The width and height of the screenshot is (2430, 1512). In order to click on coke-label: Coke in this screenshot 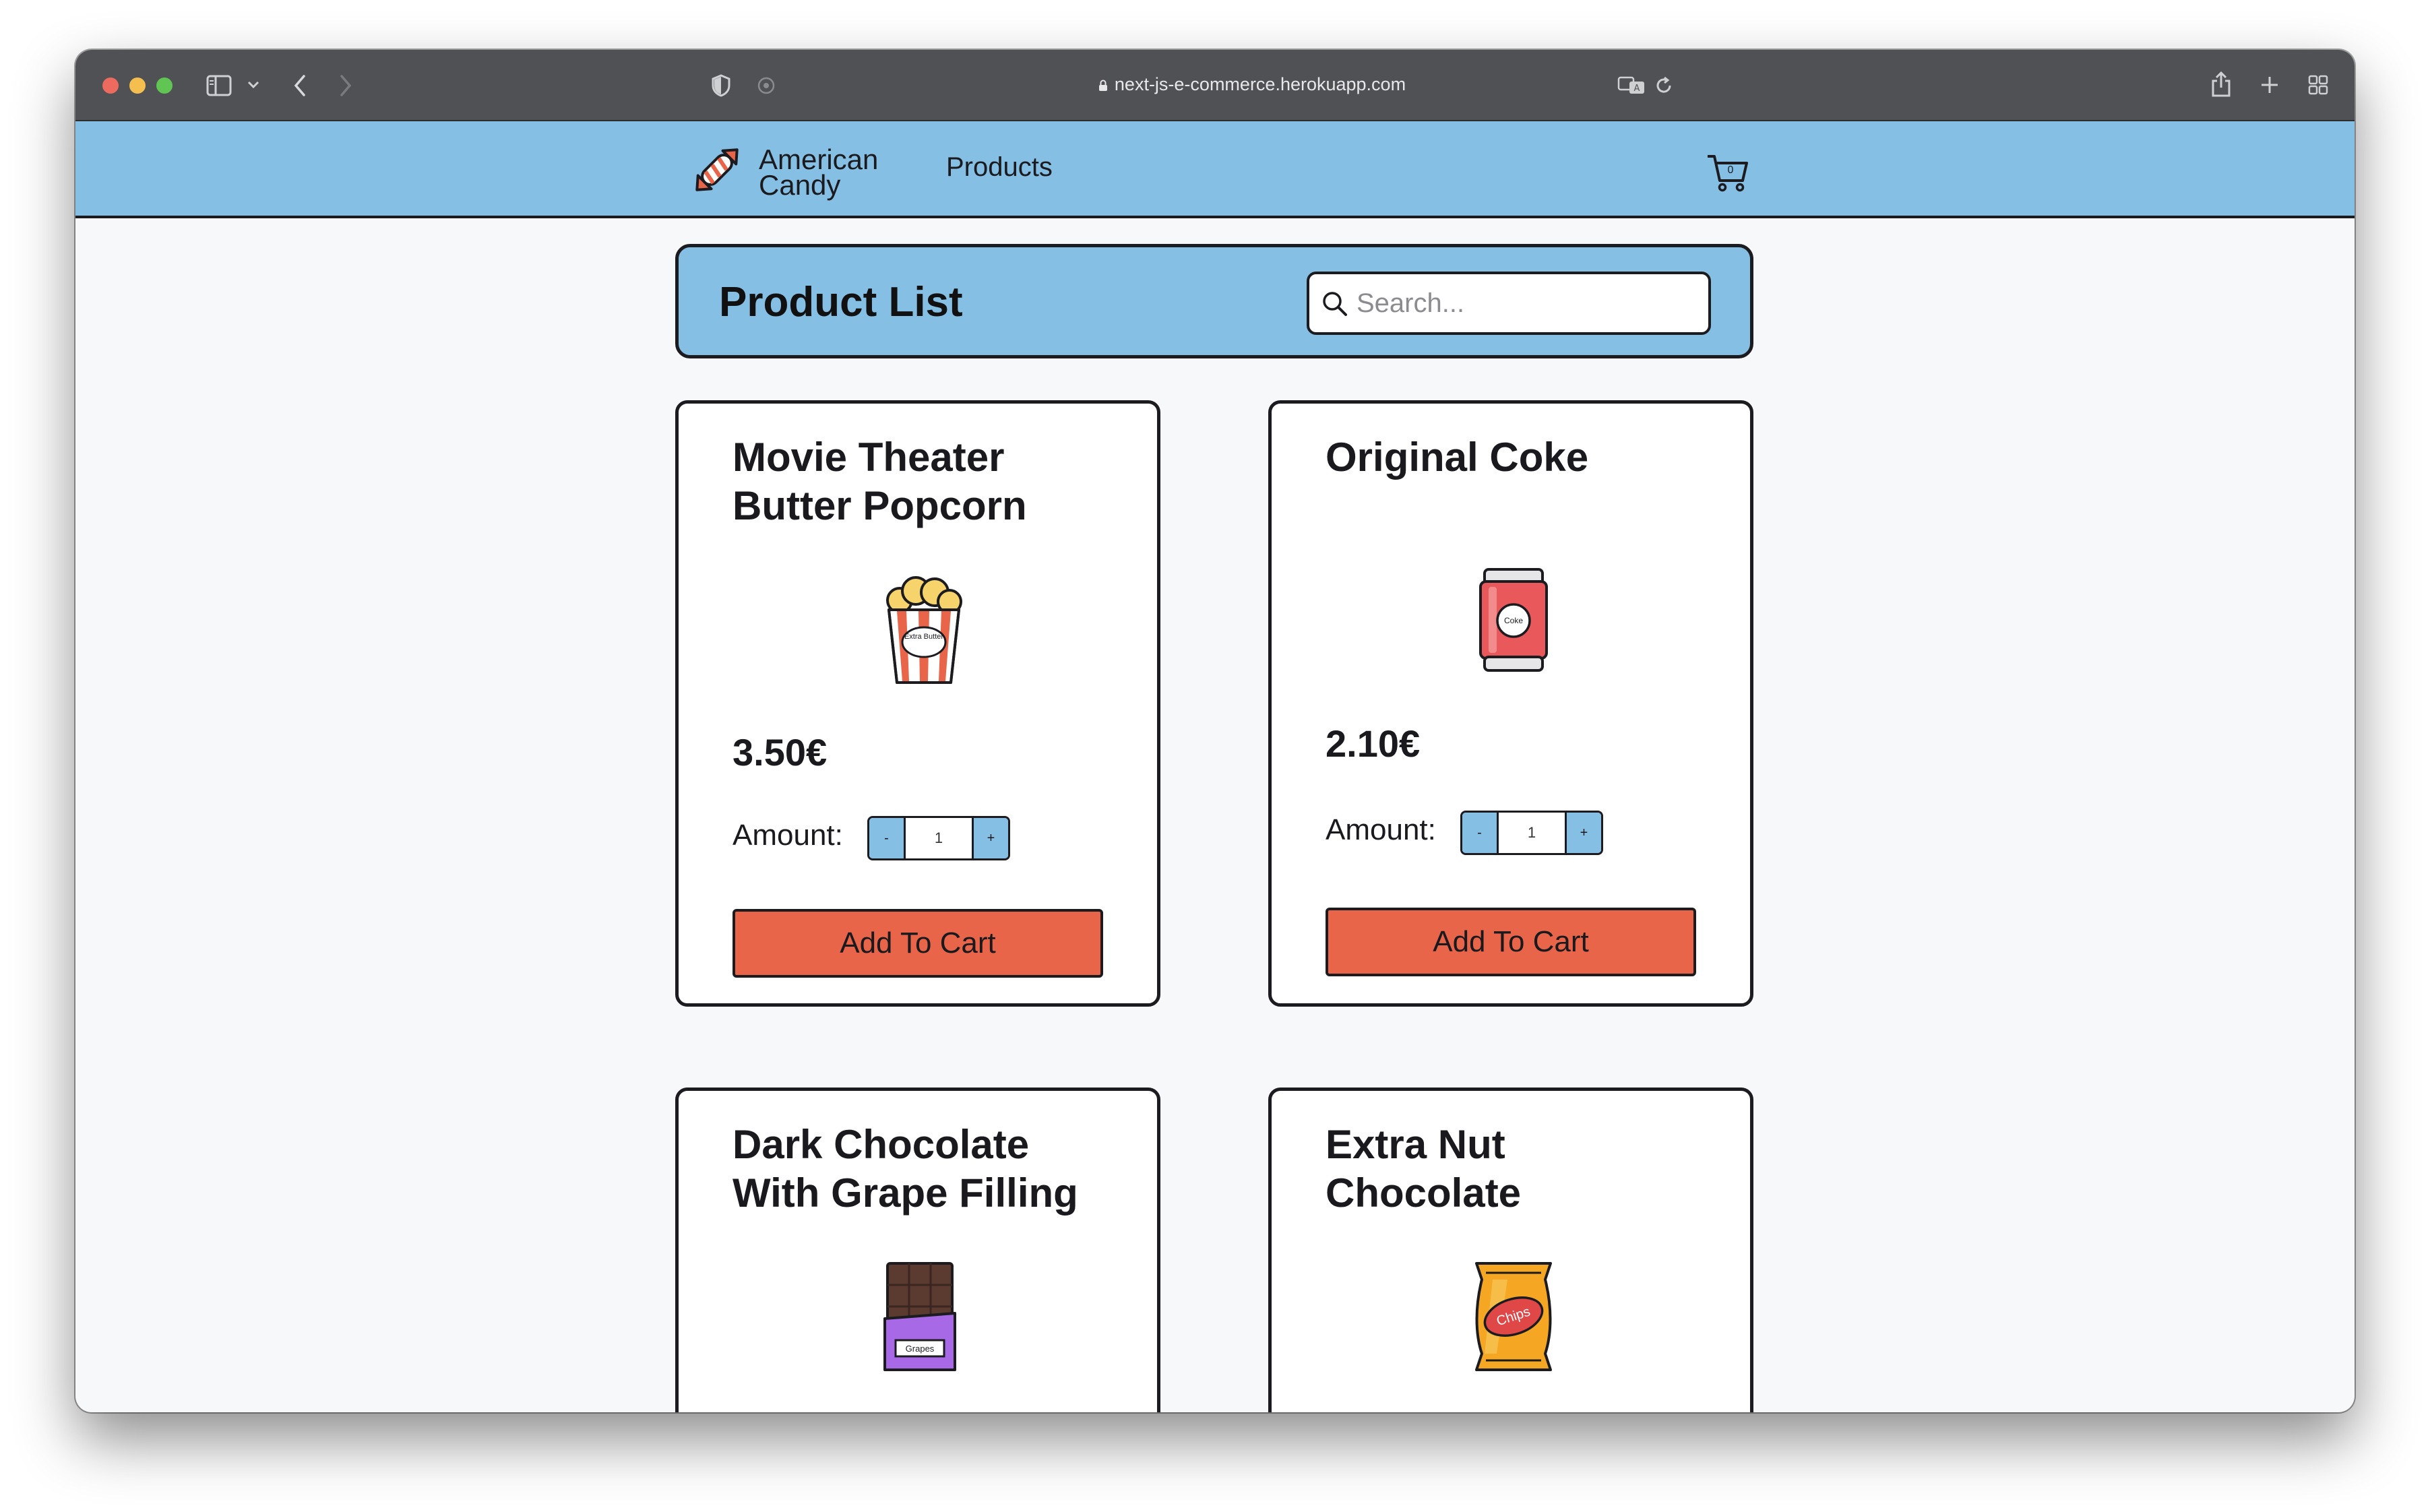, I will do `click(1513, 621)`.